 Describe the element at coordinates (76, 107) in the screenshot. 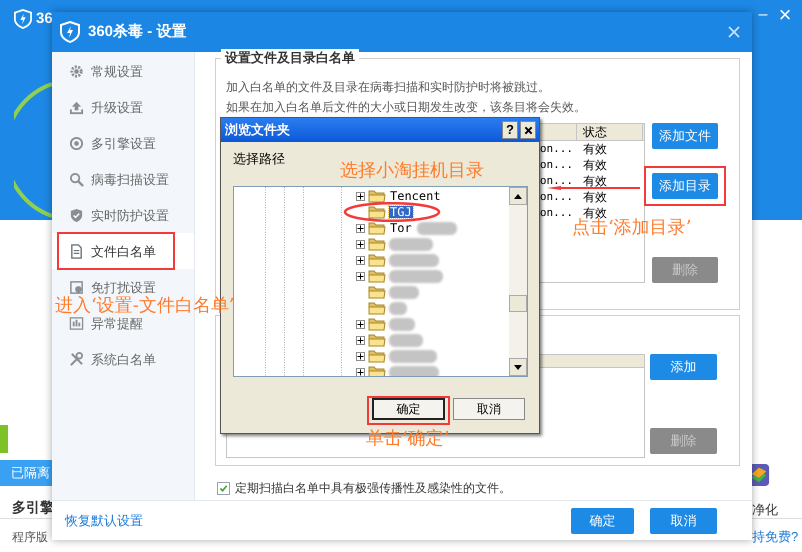

I see `upload-icon` at that location.